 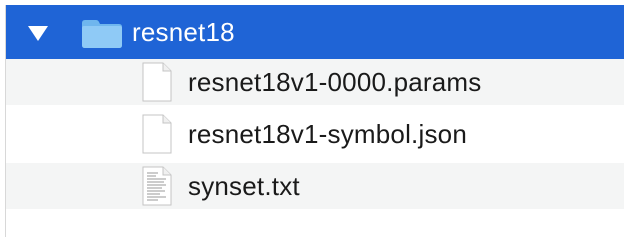 I want to click on empty-row, so click(x=315, y=226).